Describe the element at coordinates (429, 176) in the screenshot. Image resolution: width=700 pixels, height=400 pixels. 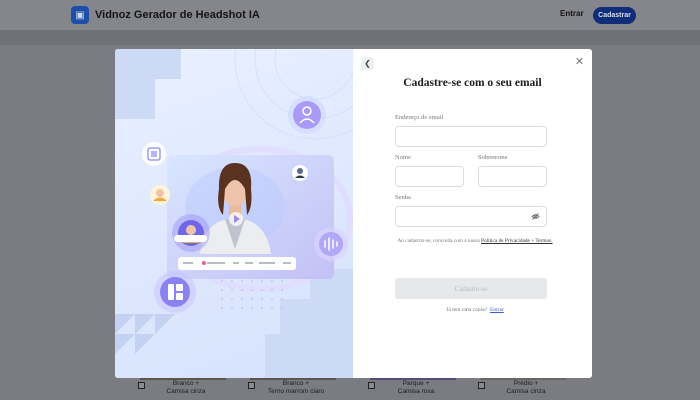
I see `first-name-field` at that location.